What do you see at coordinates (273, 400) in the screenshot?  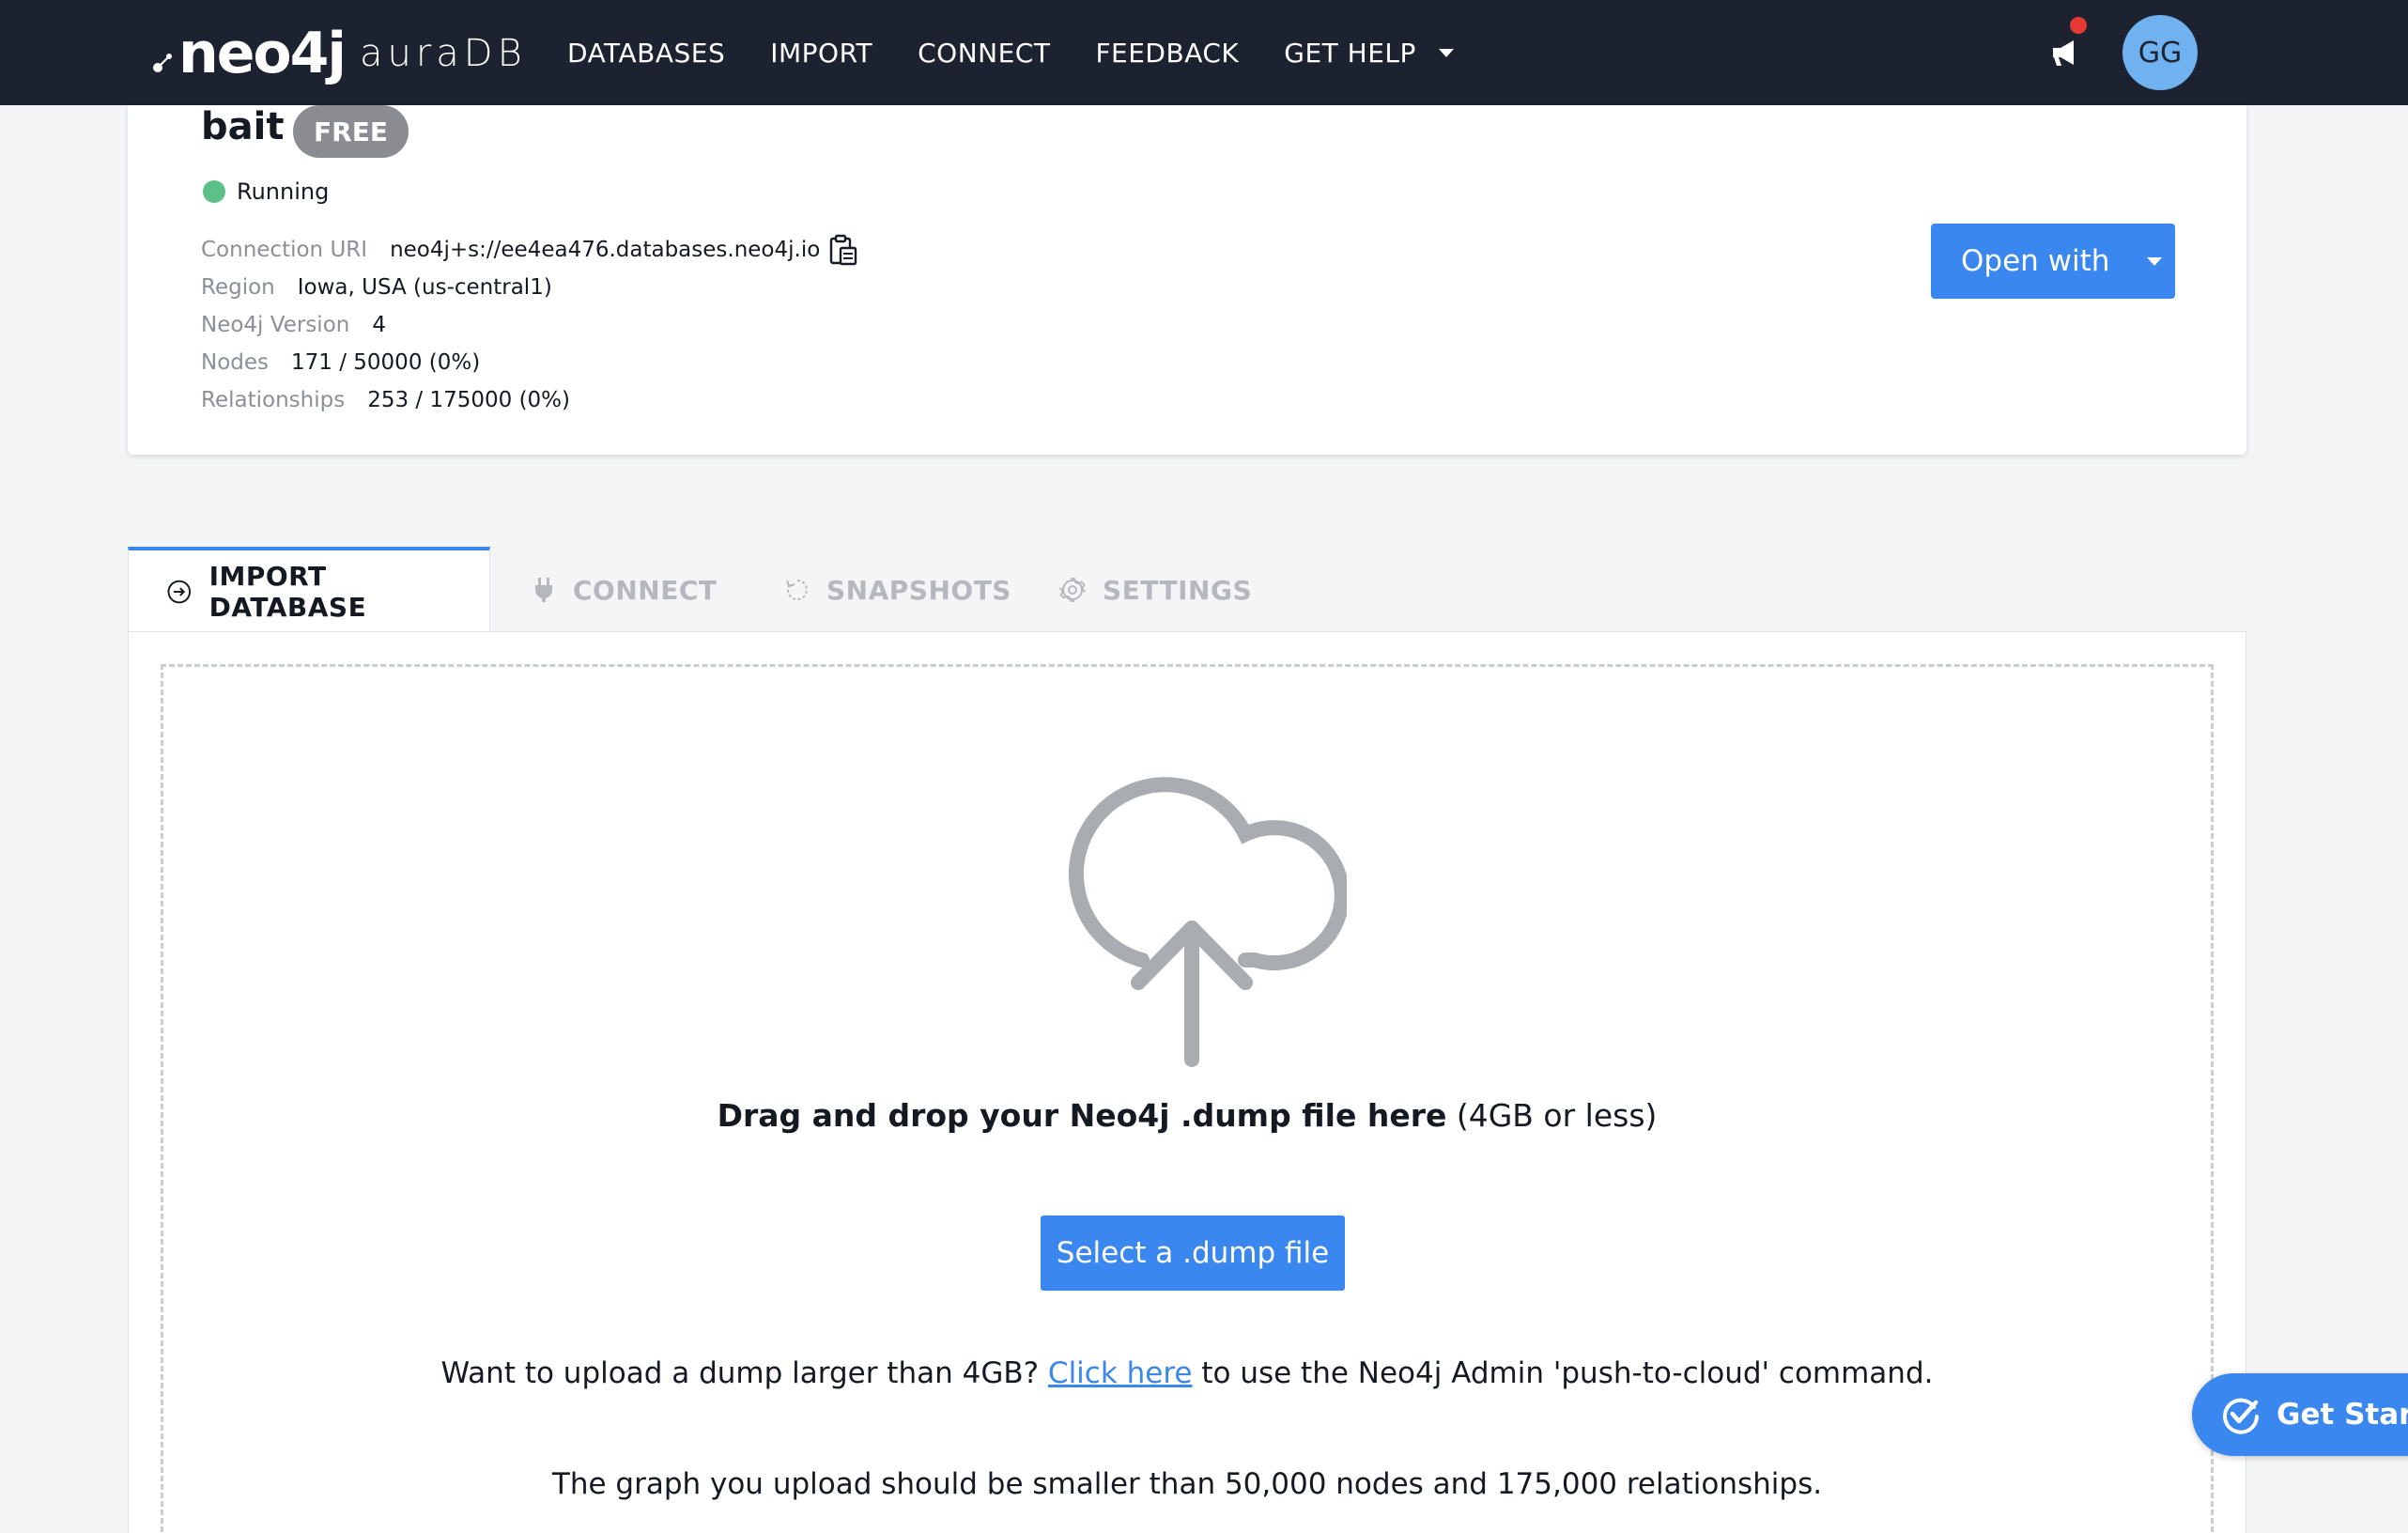 I see `detail-label: Relationships` at bounding box center [273, 400].